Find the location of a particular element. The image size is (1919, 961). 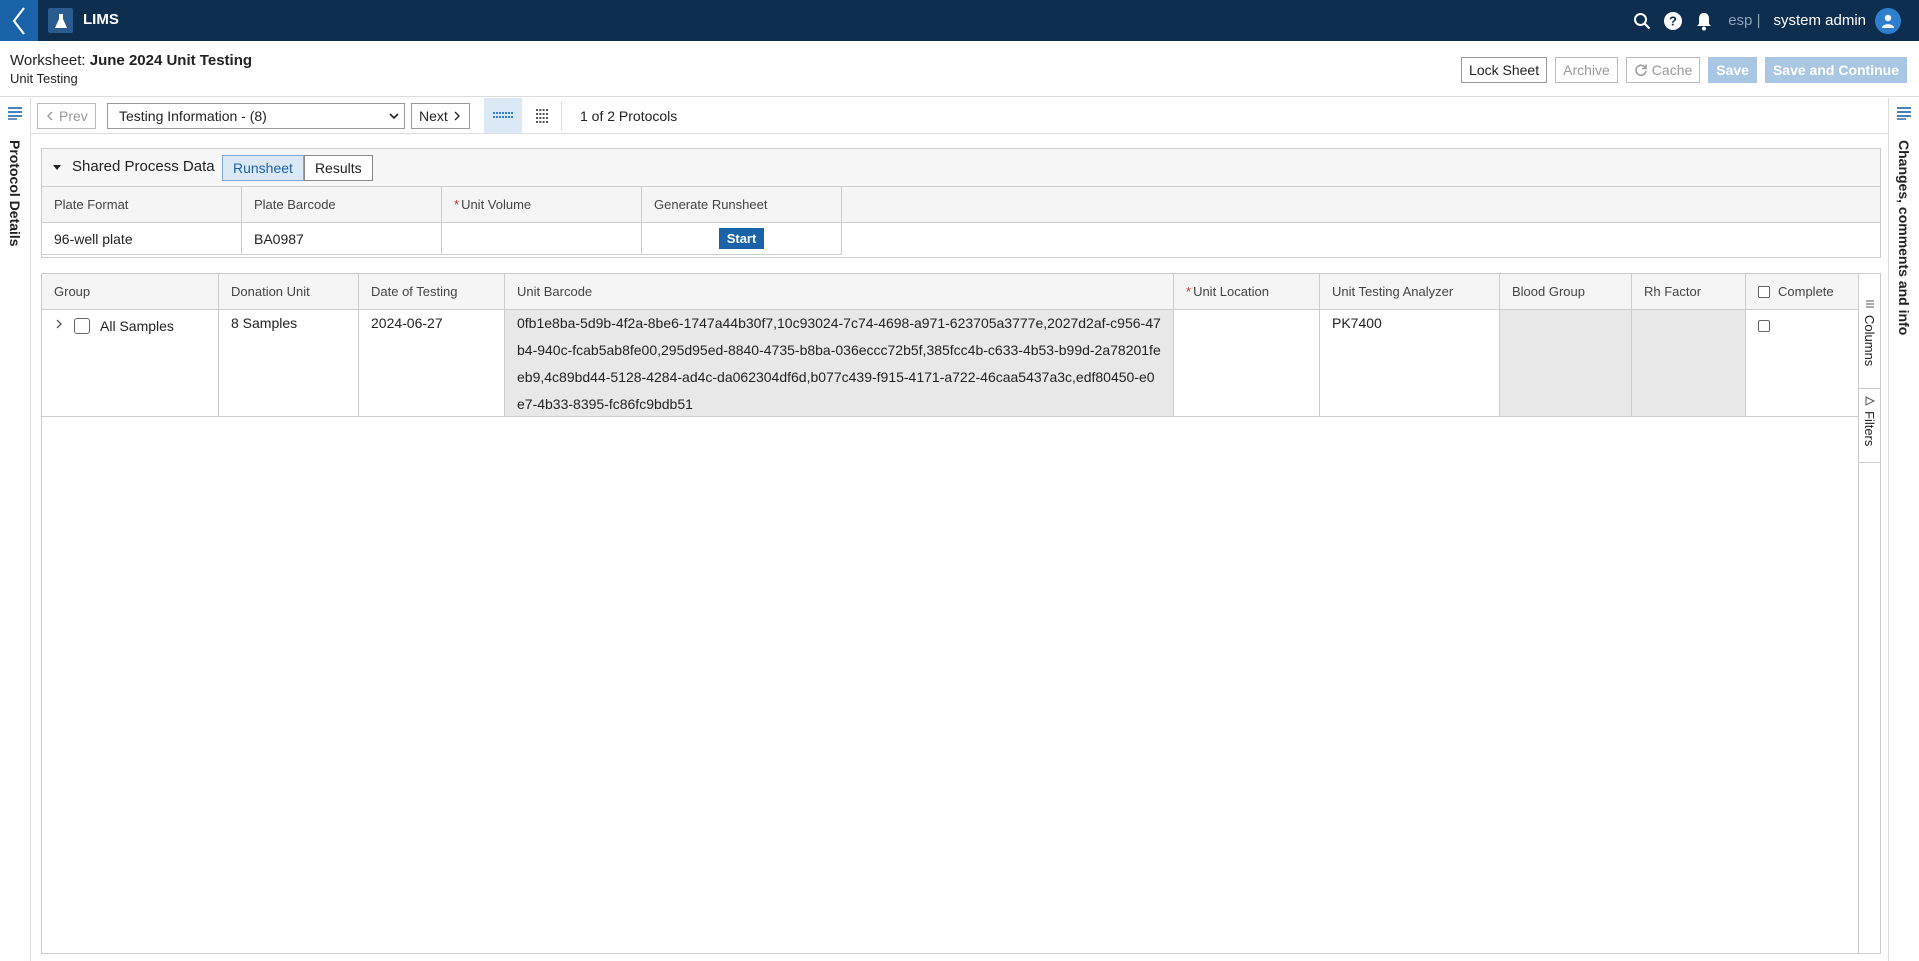

grid-icon is located at coordinates (542, 115).